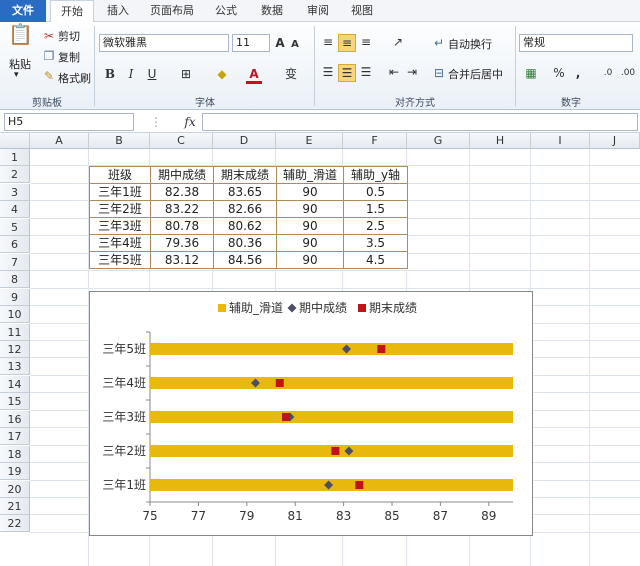  I want to click on format-painter-icon: ✎, so click(49, 76).